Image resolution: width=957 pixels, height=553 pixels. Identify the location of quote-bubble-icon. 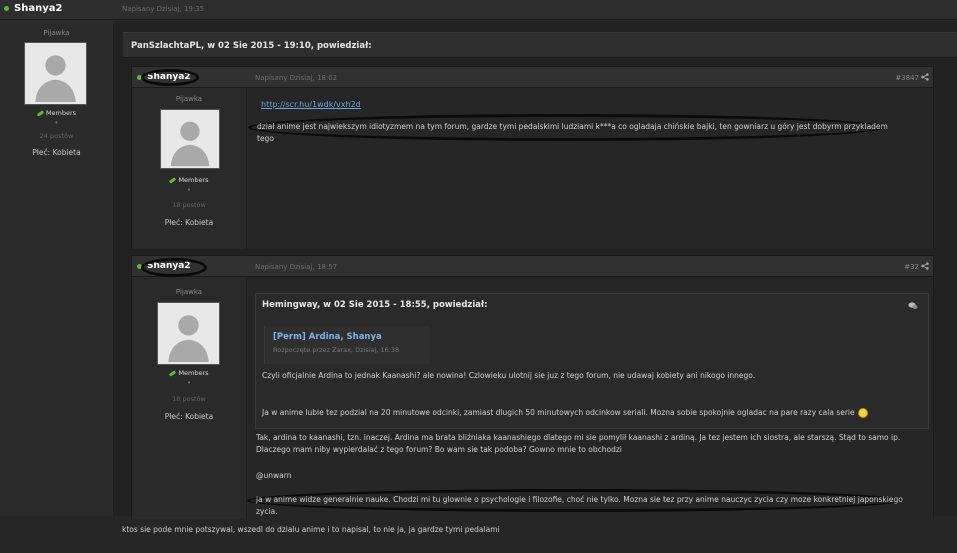
(913, 305).